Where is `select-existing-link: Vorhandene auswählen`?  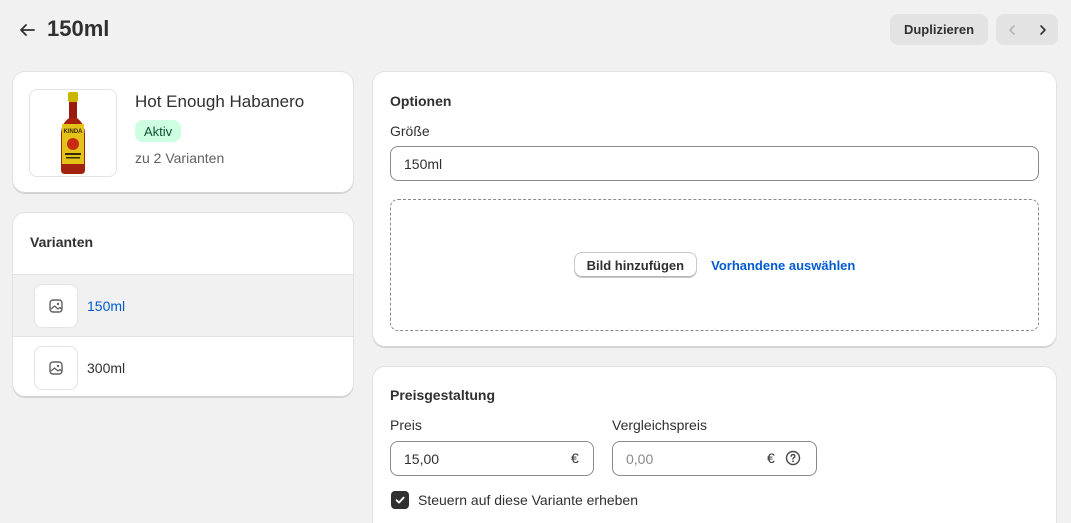 select-existing-link: Vorhandene auswählen is located at coordinates (783, 265).